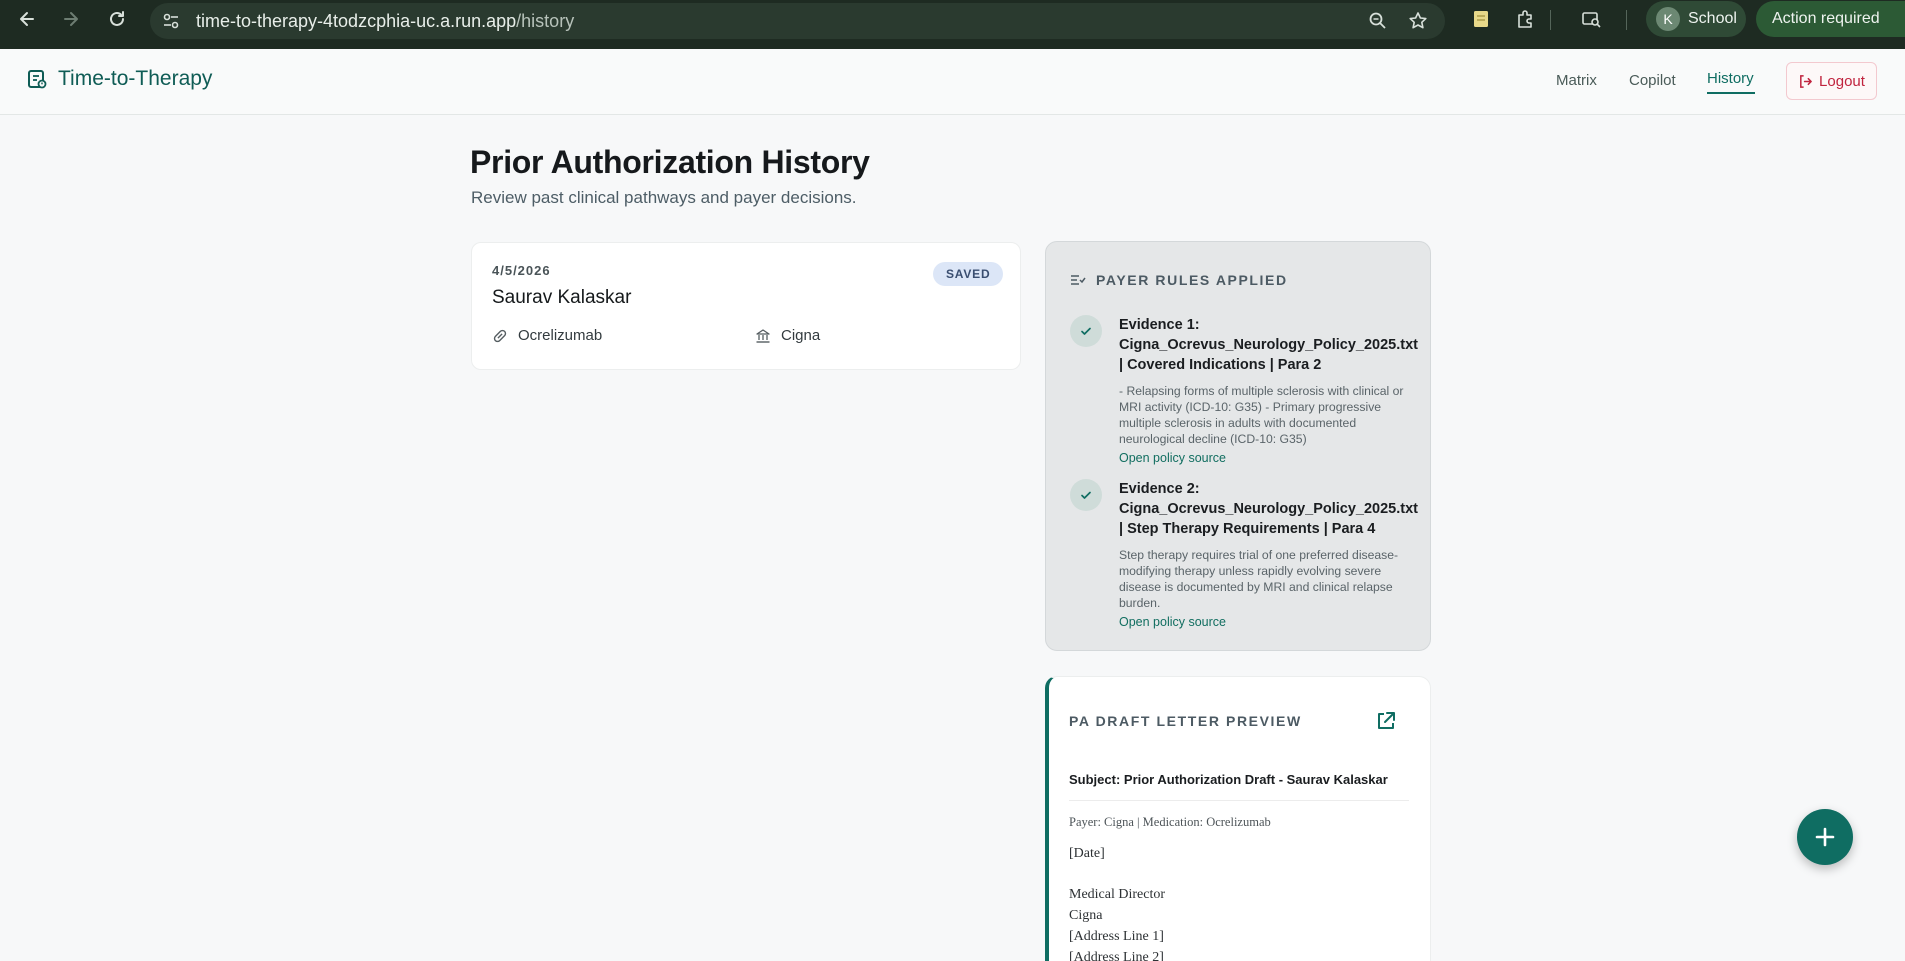  Describe the element at coordinates (1806, 81) in the screenshot. I see `logout-icon` at that location.